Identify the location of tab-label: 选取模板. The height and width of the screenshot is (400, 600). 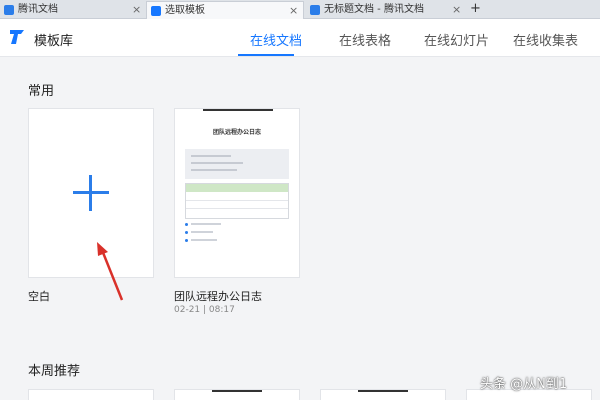
(185, 10).